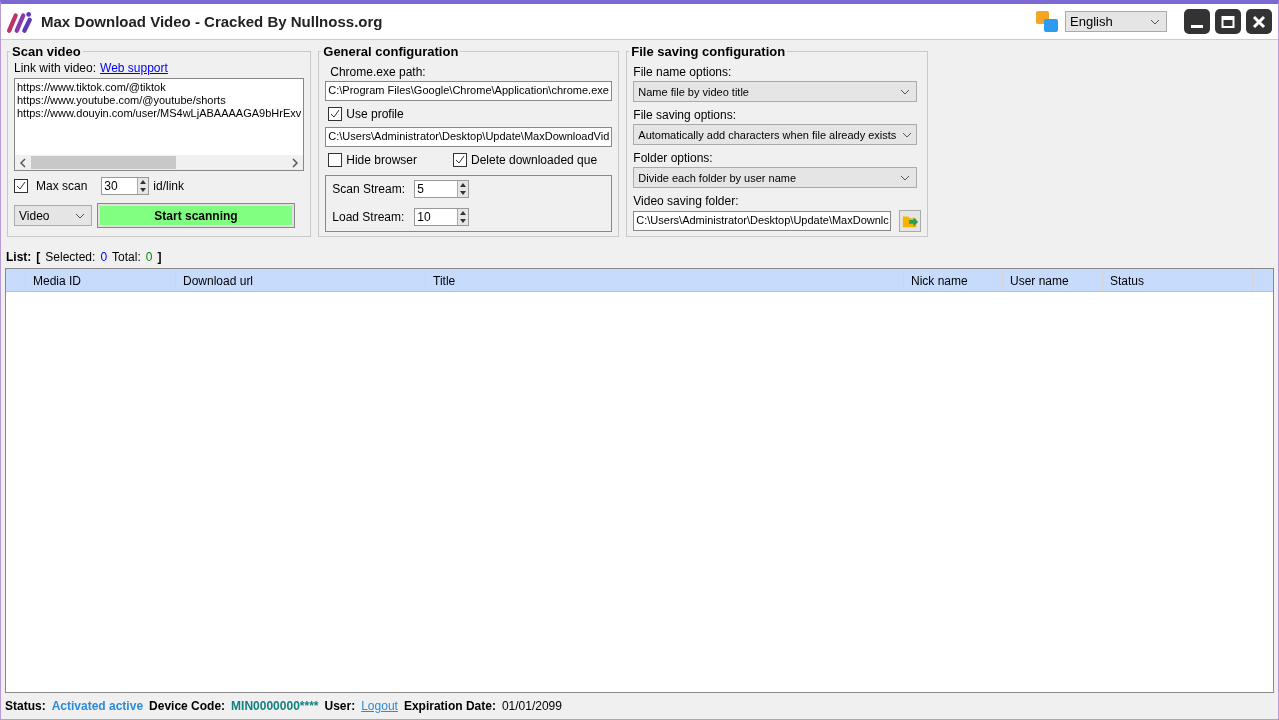 Image resolution: width=1279 pixels, height=720 pixels. I want to click on column-header: Download url, so click(301, 280).